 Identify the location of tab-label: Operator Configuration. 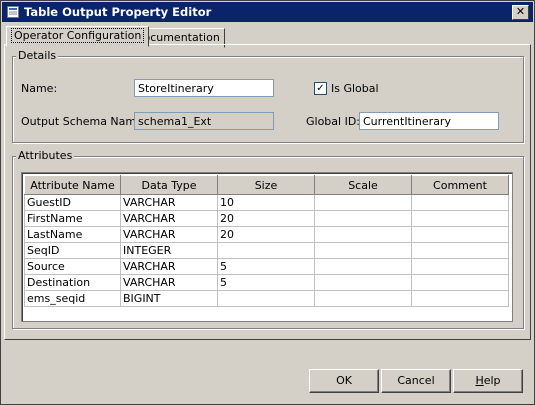
(78, 35).